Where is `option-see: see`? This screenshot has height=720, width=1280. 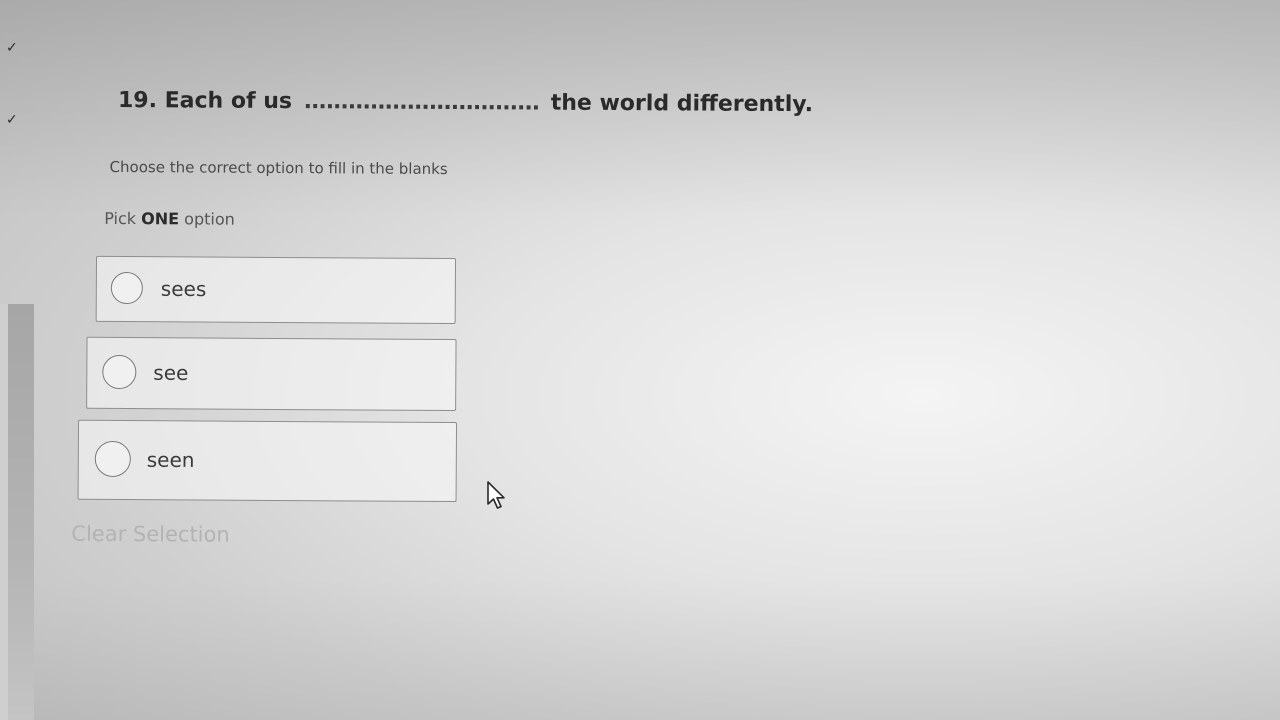 option-see: see is located at coordinates (271, 374).